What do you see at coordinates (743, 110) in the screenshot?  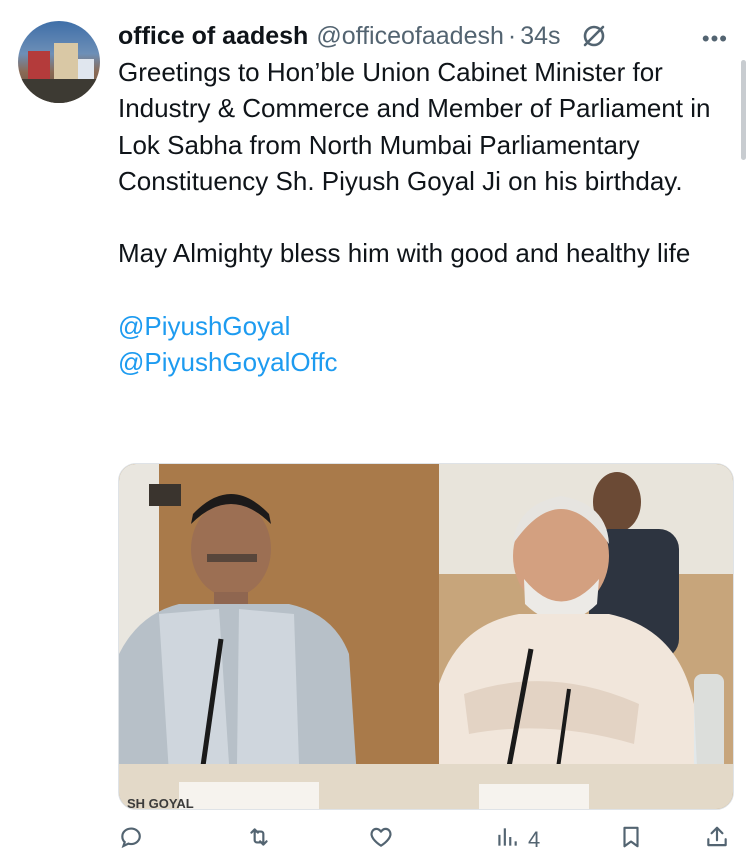 I see `scrollbar` at bounding box center [743, 110].